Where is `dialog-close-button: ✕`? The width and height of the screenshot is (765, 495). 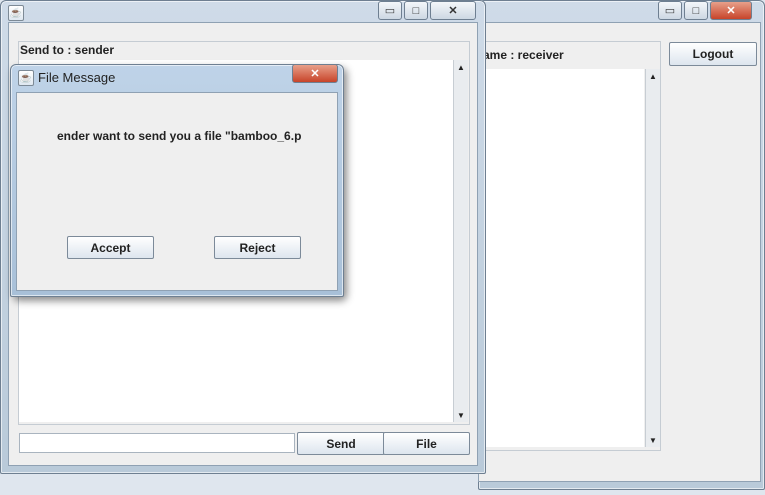
dialog-close-button: ✕ is located at coordinates (315, 73).